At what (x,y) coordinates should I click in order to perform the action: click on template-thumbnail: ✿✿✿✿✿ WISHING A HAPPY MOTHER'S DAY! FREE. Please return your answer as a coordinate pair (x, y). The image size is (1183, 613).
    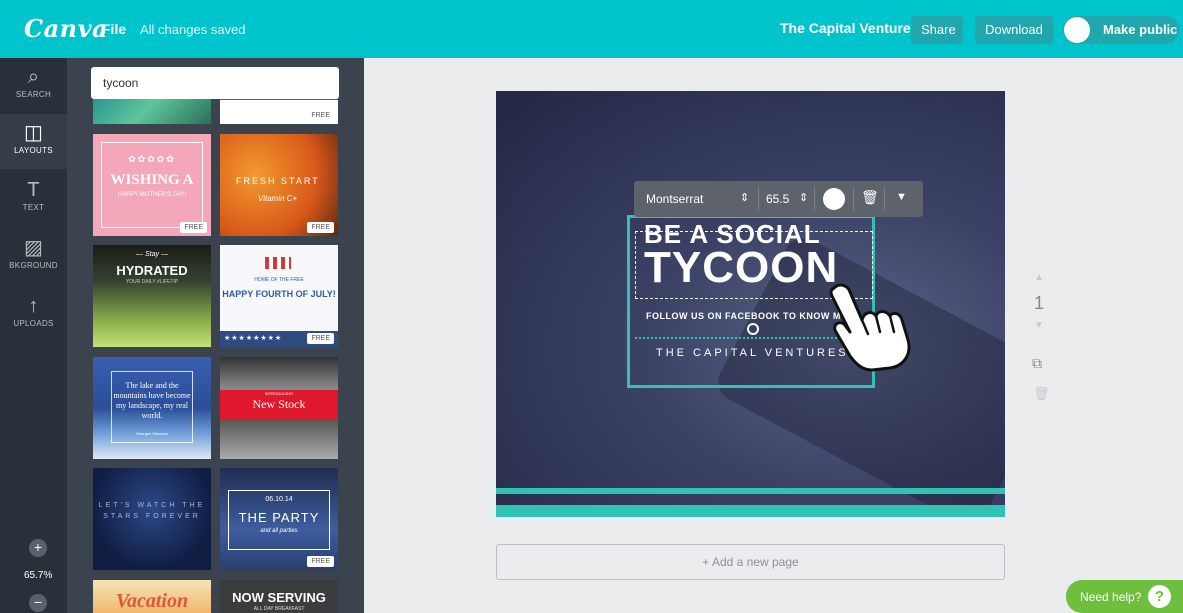
    Looking at the image, I should click on (152, 185).